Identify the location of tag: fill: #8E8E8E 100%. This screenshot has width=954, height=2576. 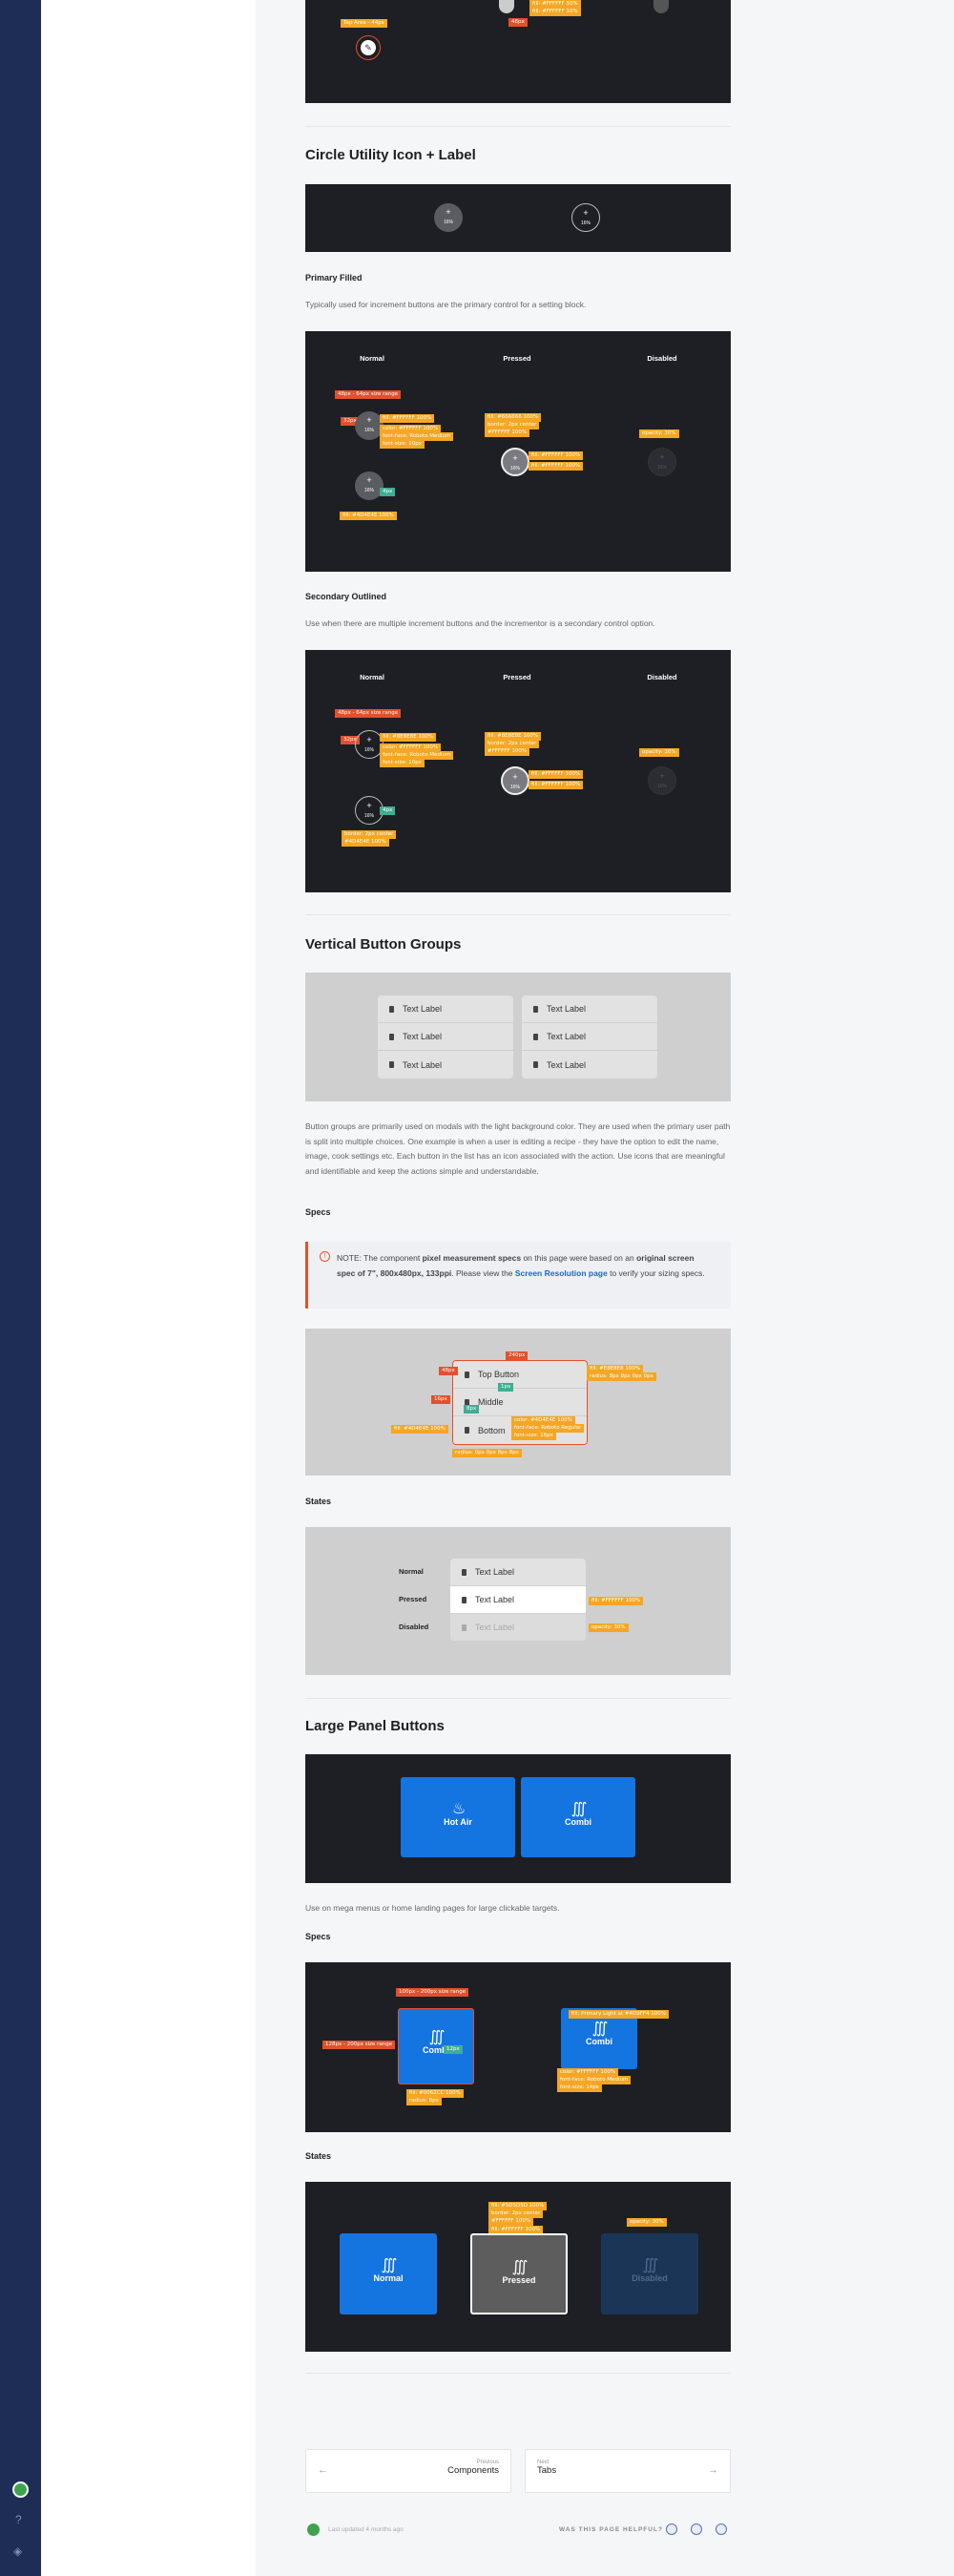
(408, 737).